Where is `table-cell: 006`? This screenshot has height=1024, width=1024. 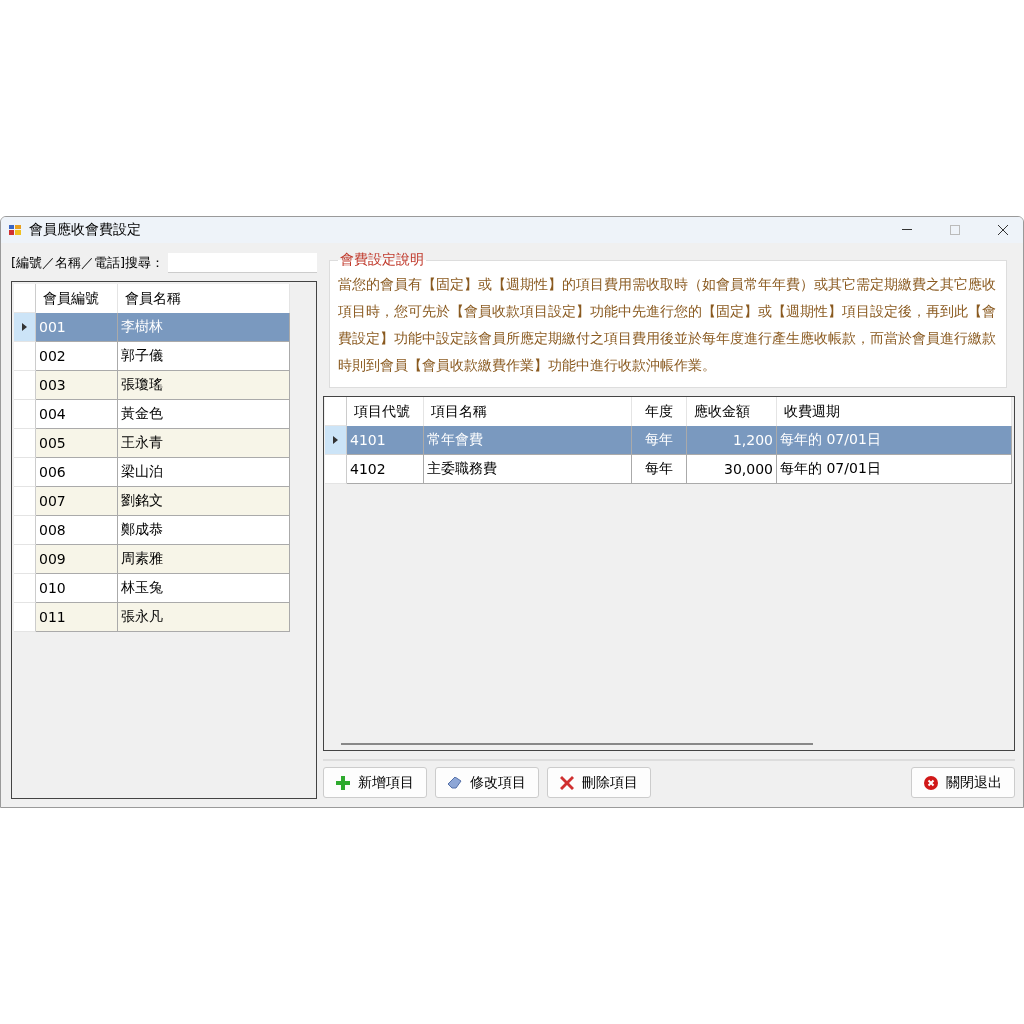 table-cell: 006 is located at coordinates (77, 472).